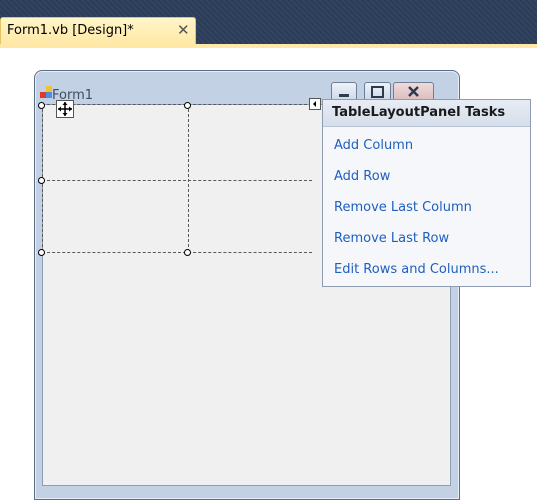  I want to click on smart-tag-arrow-icon, so click(315, 104).